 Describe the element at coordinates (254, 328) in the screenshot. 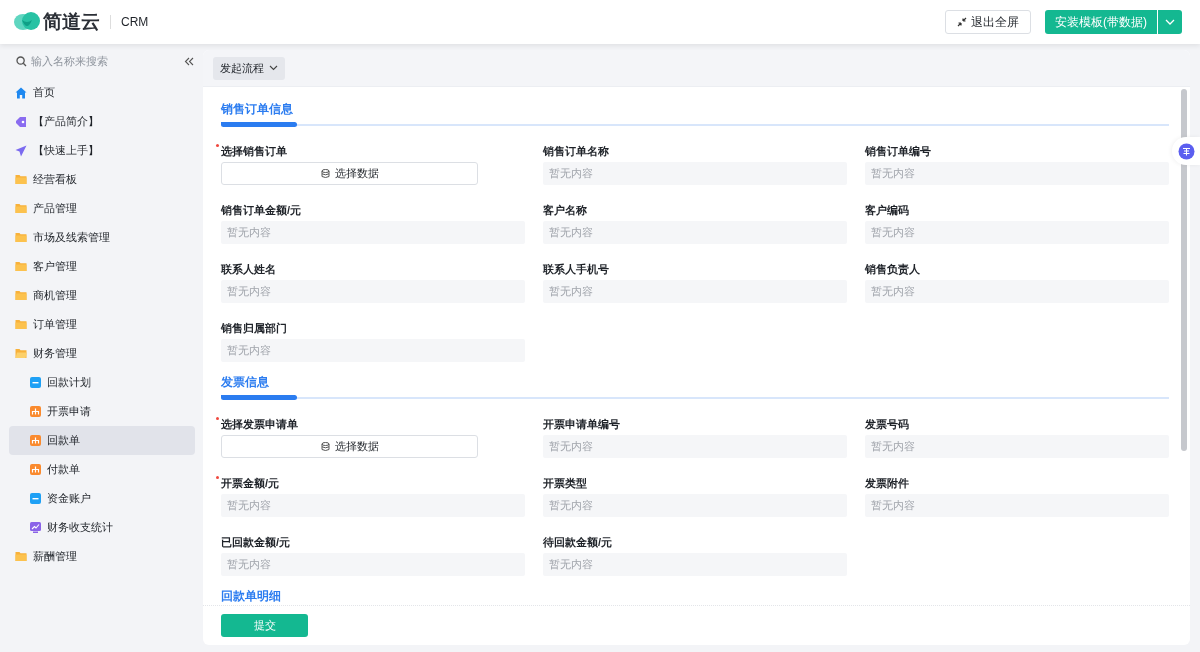

I see `field-label: 销售归属部门` at that location.